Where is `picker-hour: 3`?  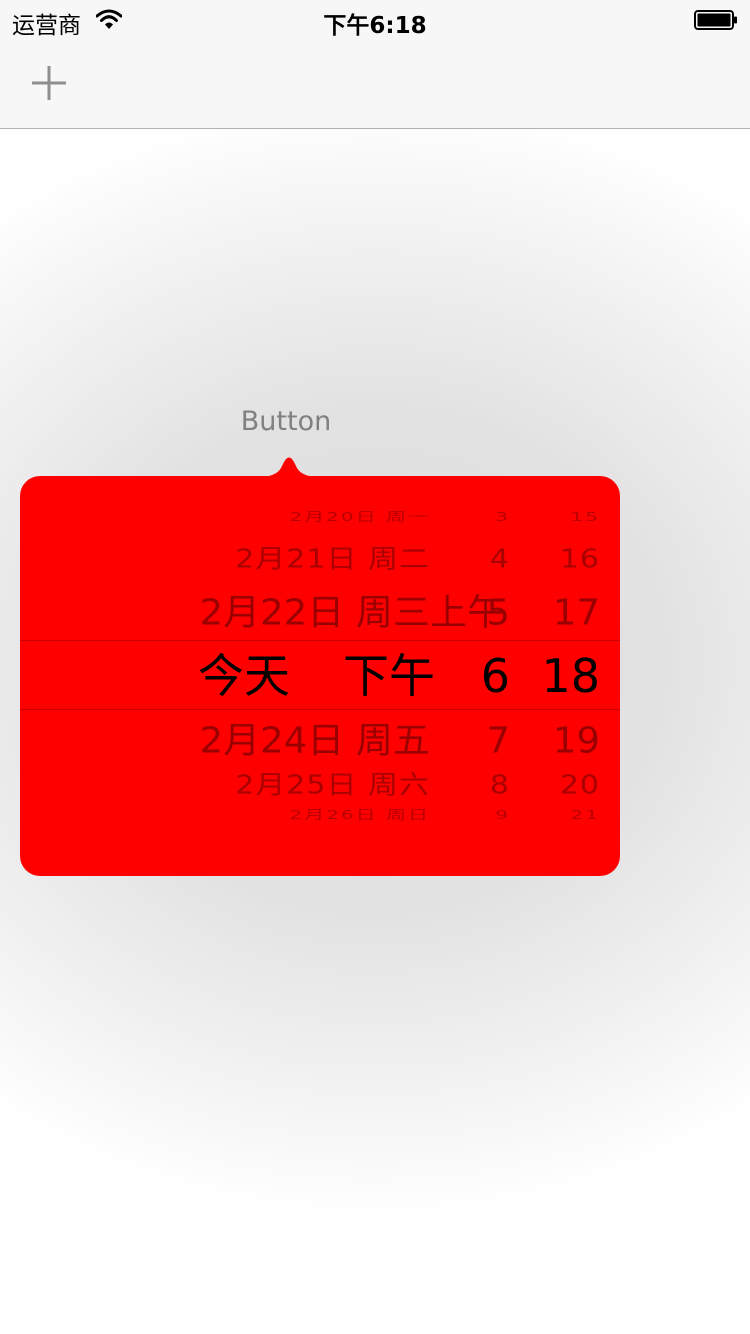 picker-hour: 3 is located at coordinates (502, 516).